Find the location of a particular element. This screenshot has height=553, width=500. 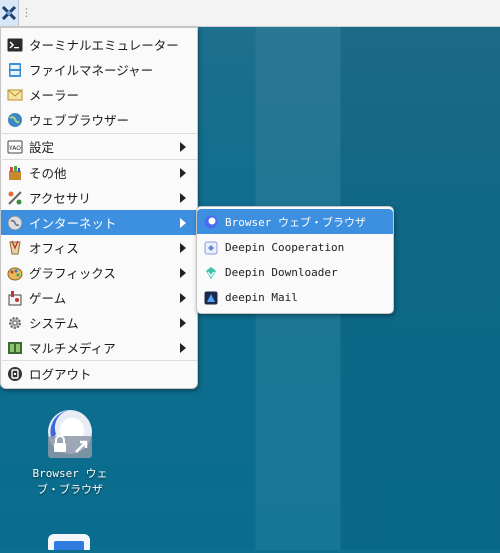

menu-item-multimedia: マルチメディア is located at coordinates (99, 347).